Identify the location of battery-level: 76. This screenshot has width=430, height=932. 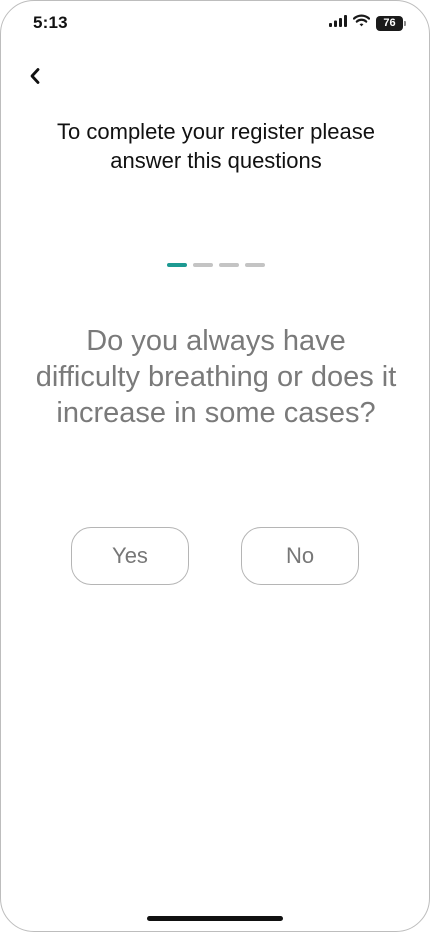
(389, 22).